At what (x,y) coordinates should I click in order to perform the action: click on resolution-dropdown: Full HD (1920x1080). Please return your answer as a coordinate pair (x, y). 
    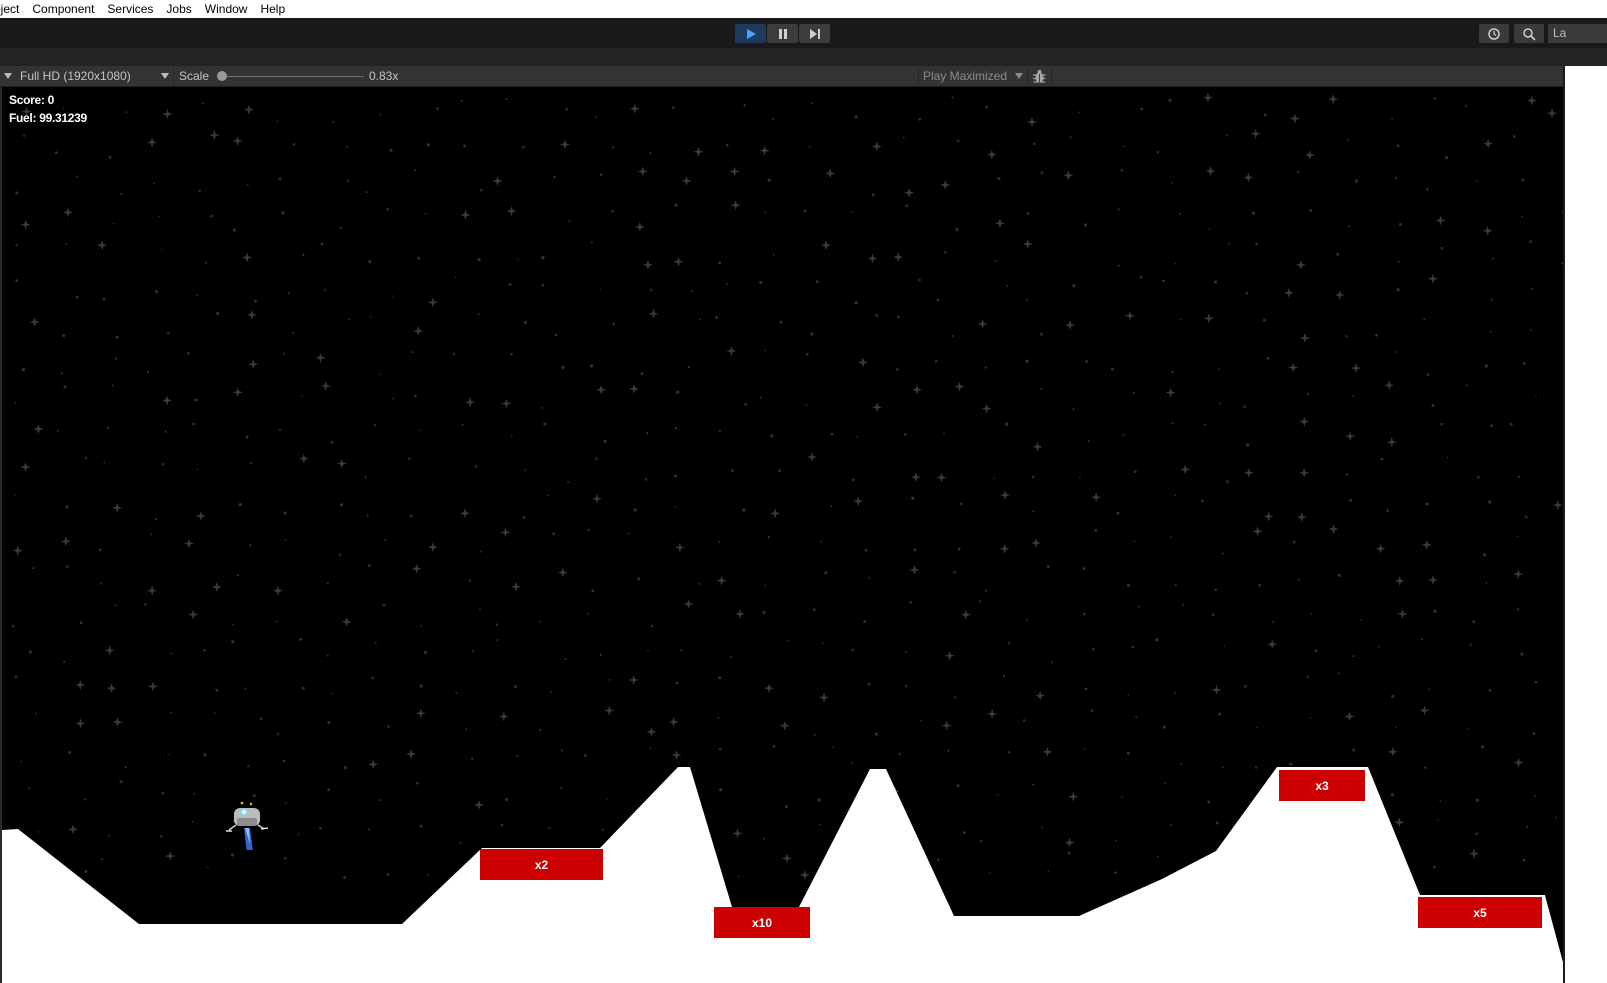
    Looking at the image, I should click on (75, 76).